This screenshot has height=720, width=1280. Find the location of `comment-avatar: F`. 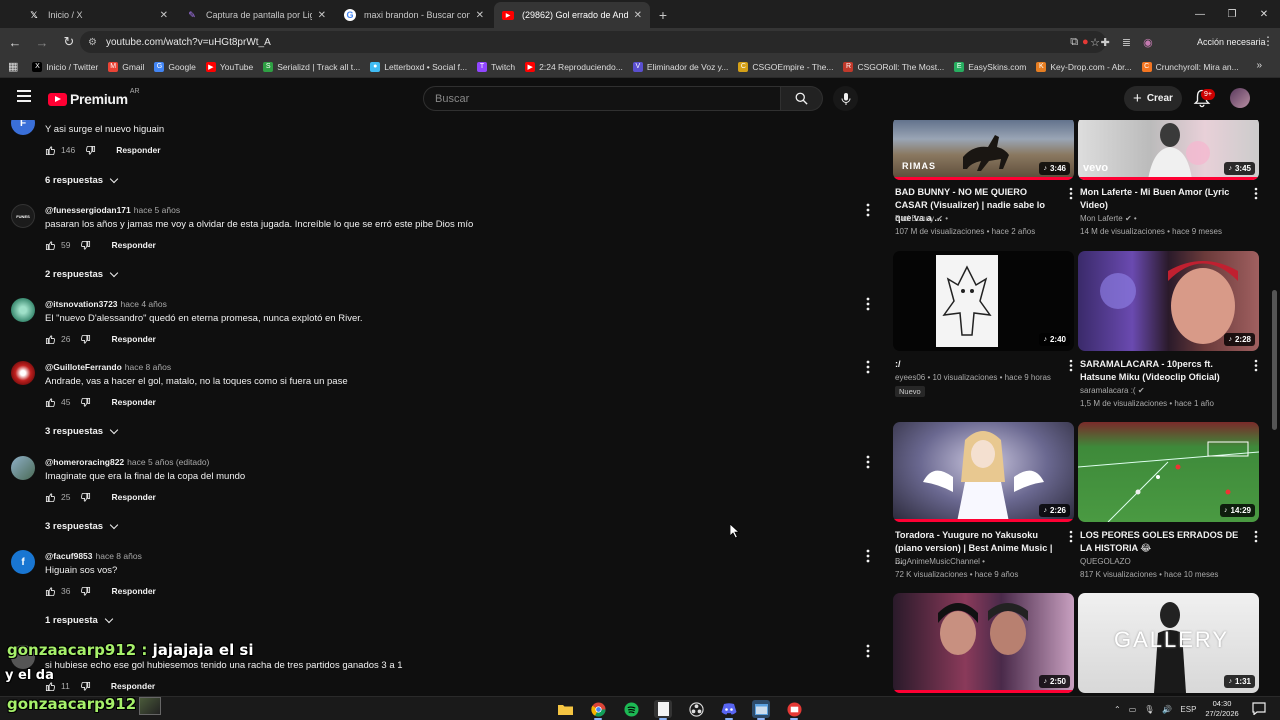

comment-avatar: F is located at coordinates (23, 127).